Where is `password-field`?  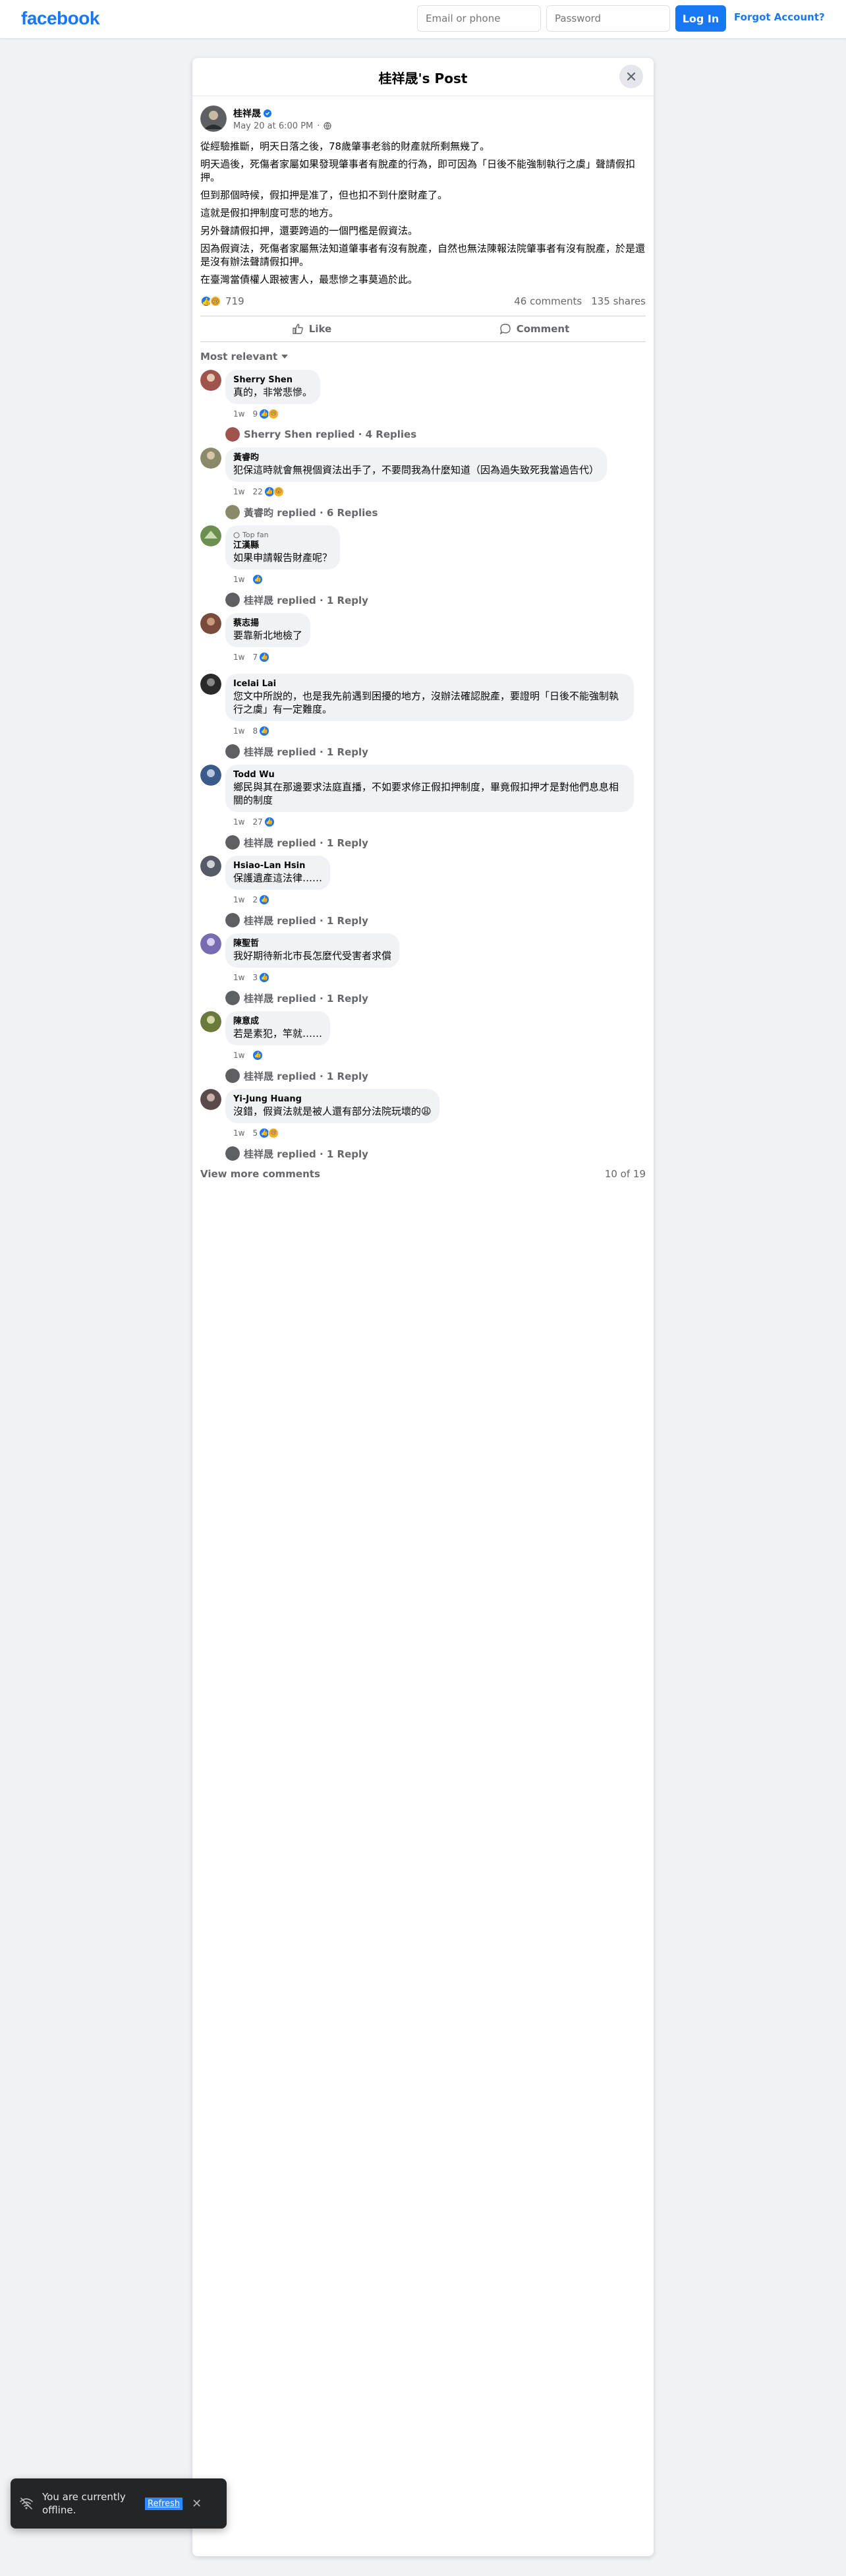 password-field is located at coordinates (608, 18).